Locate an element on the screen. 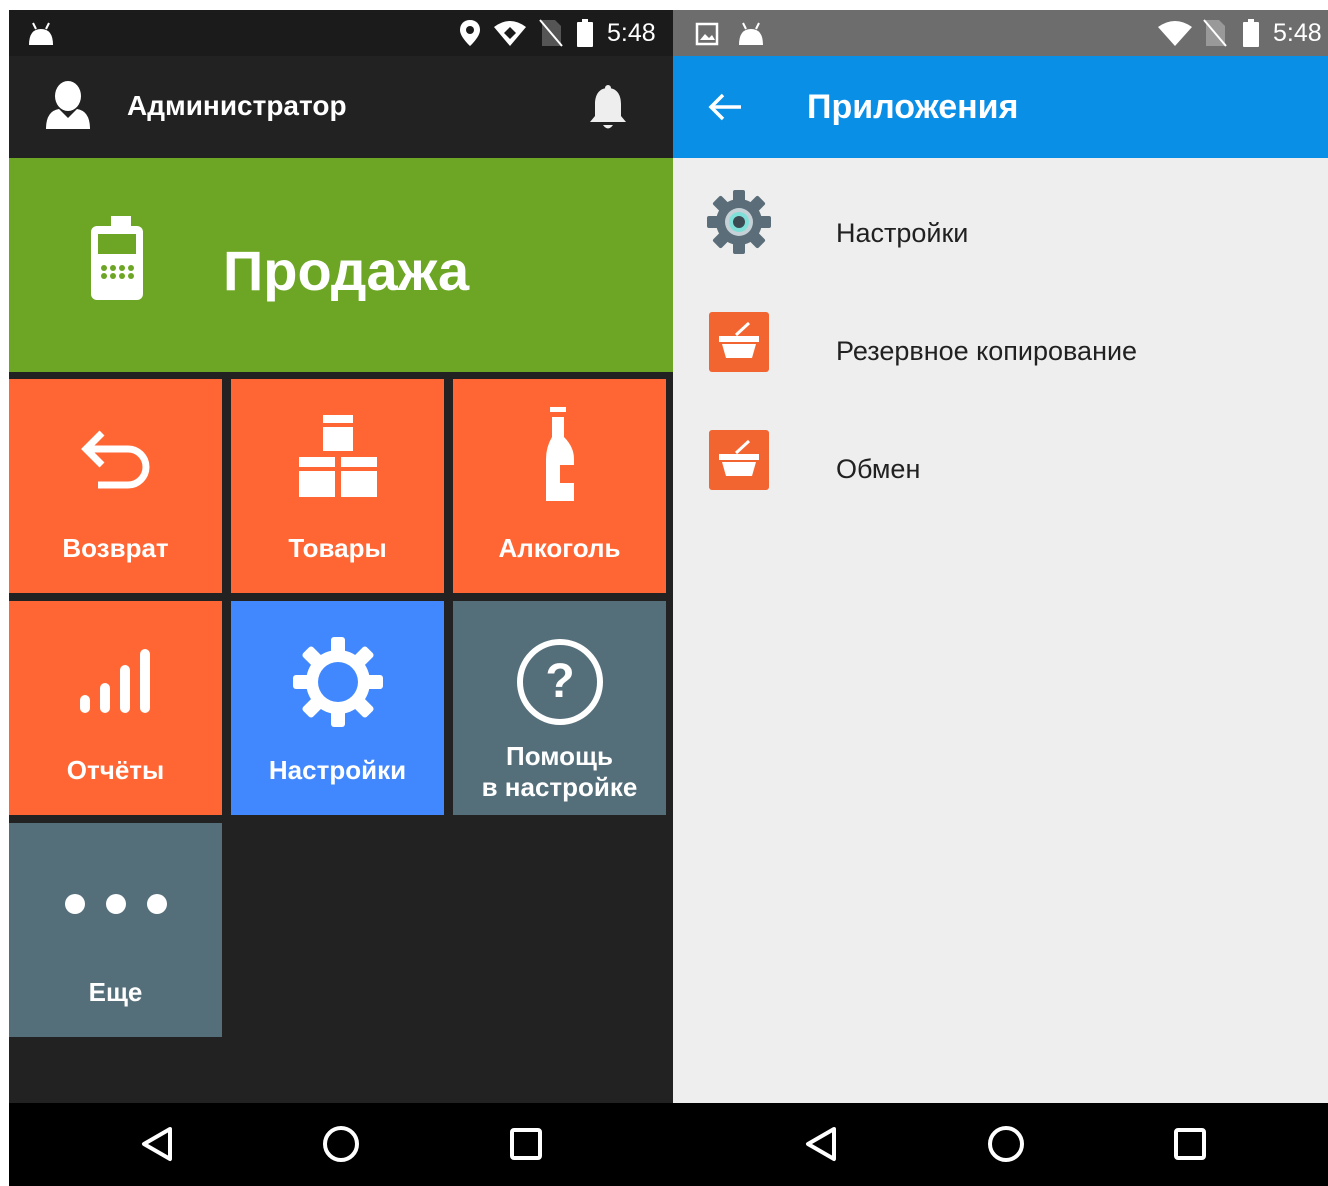 Image resolution: width=1328 pixels, height=1186 pixels. app-label: Резервное копирование is located at coordinates (987, 351).